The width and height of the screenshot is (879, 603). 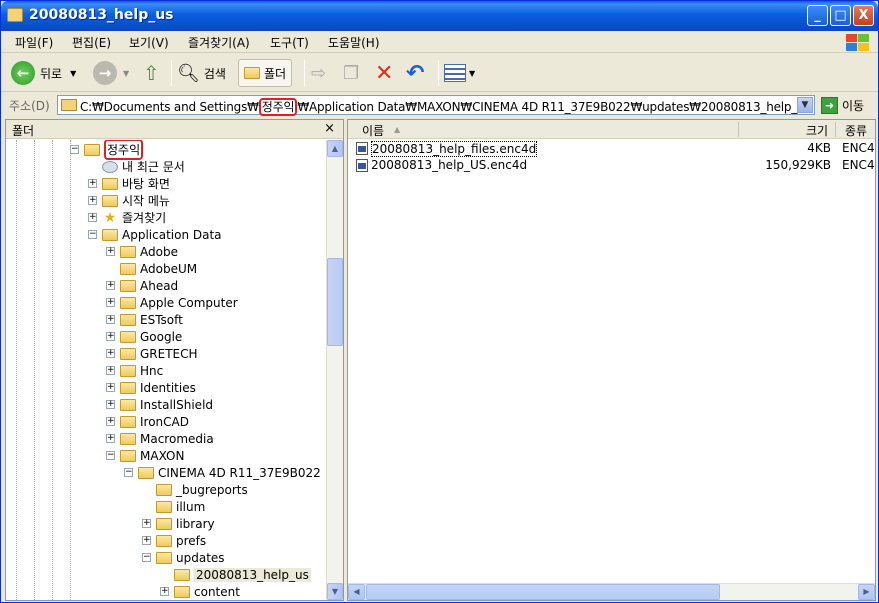 What do you see at coordinates (136, 183) in the screenshot?
I see `tree-node: 바탕 화면` at bounding box center [136, 183].